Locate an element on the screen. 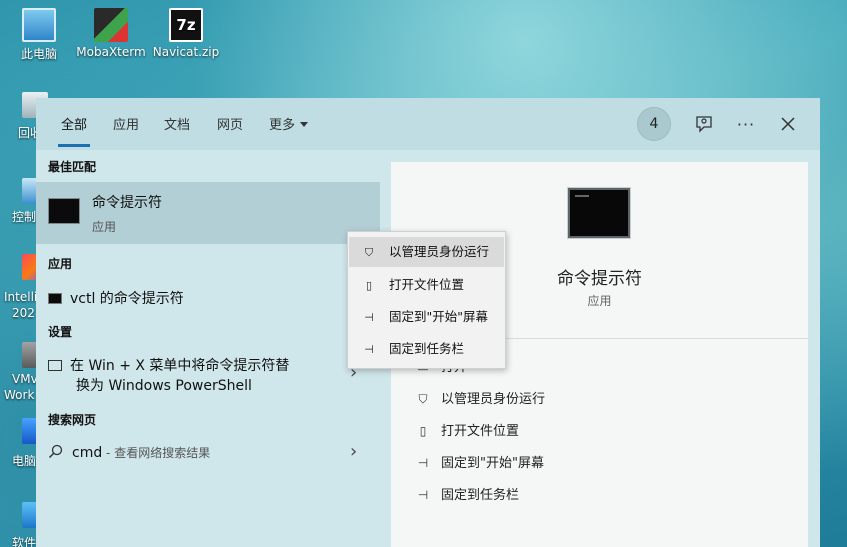  search-icon is located at coordinates (55, 451).